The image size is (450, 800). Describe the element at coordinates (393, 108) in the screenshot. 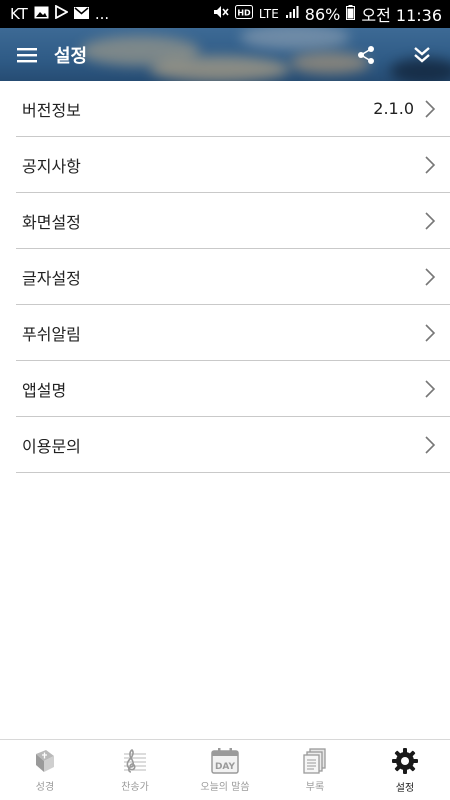

I see `version-value: 2.1.0` at that location.